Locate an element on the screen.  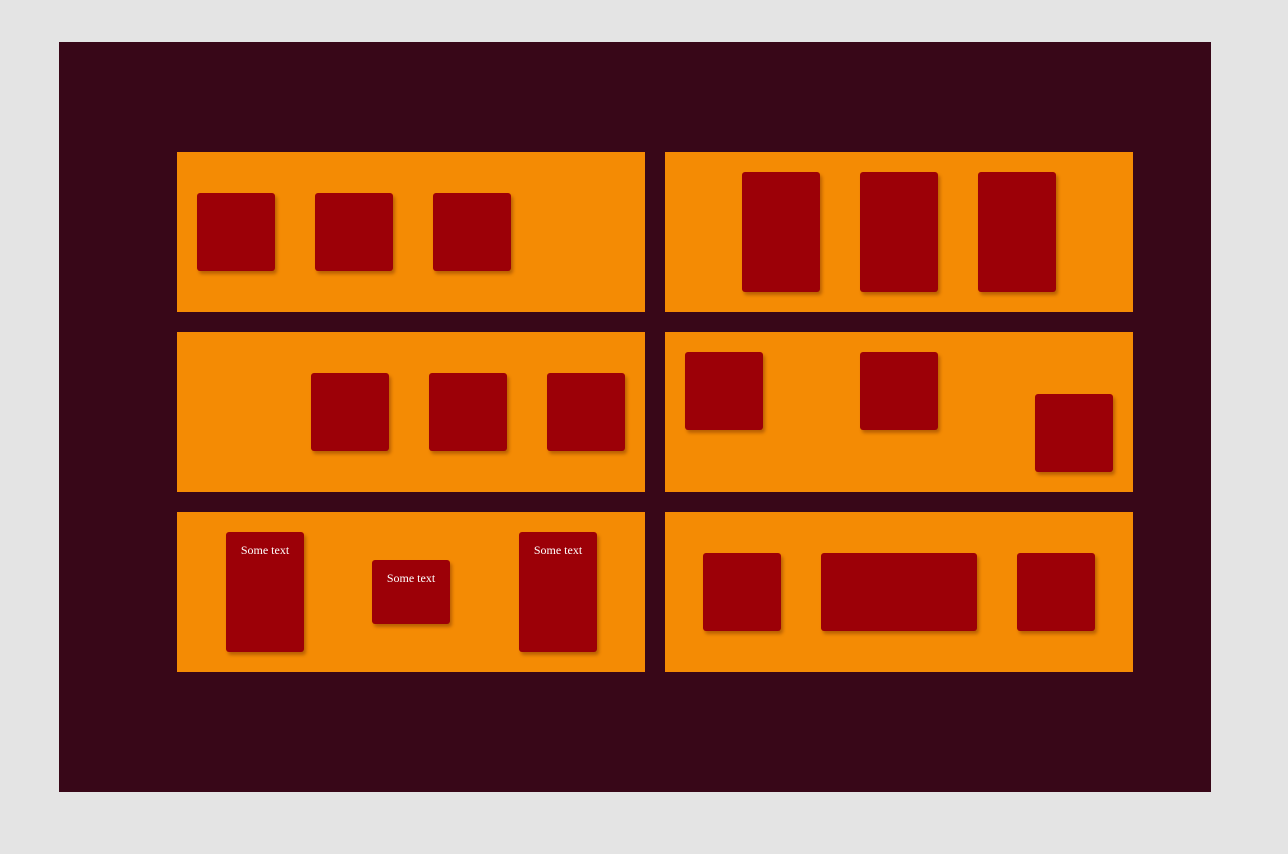
panel-top-right is located at coordinates (899, 232).